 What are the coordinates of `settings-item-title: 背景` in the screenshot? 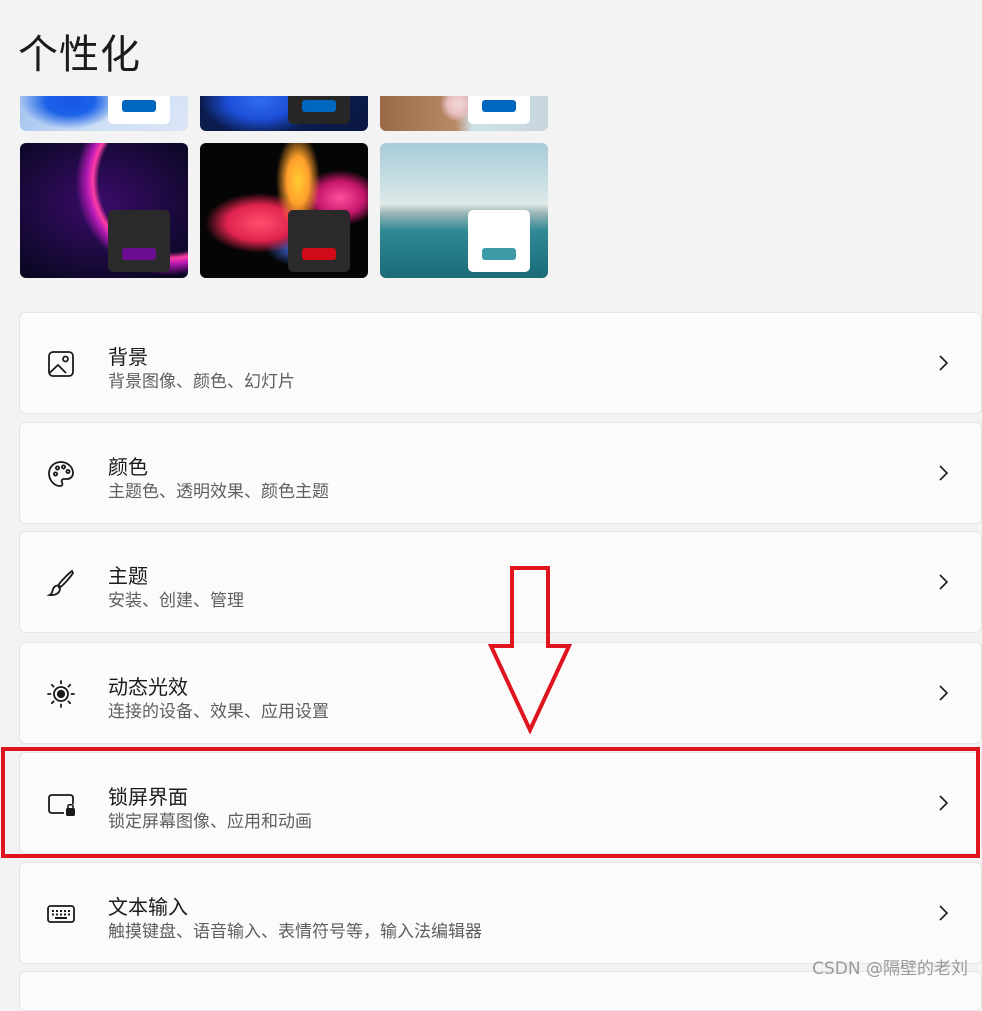 It's located at (128, 357).